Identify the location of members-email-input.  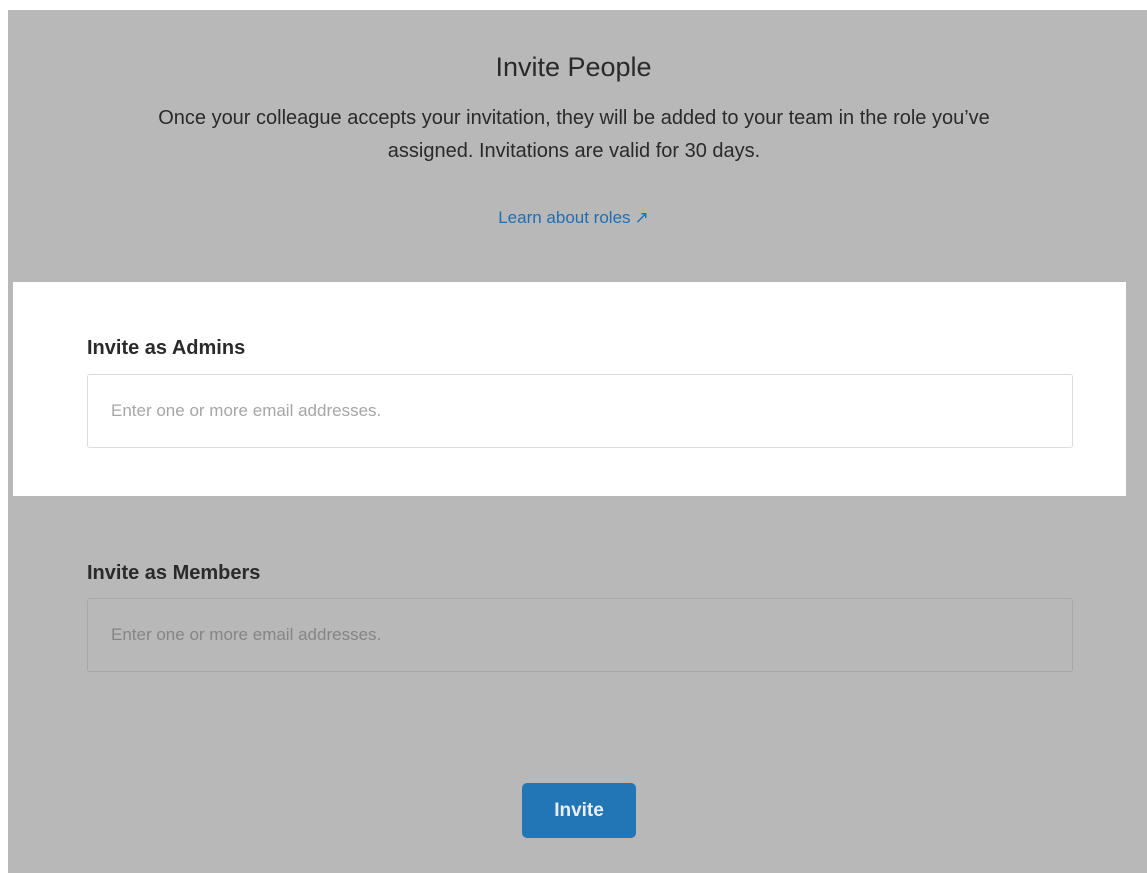
(580, 635).